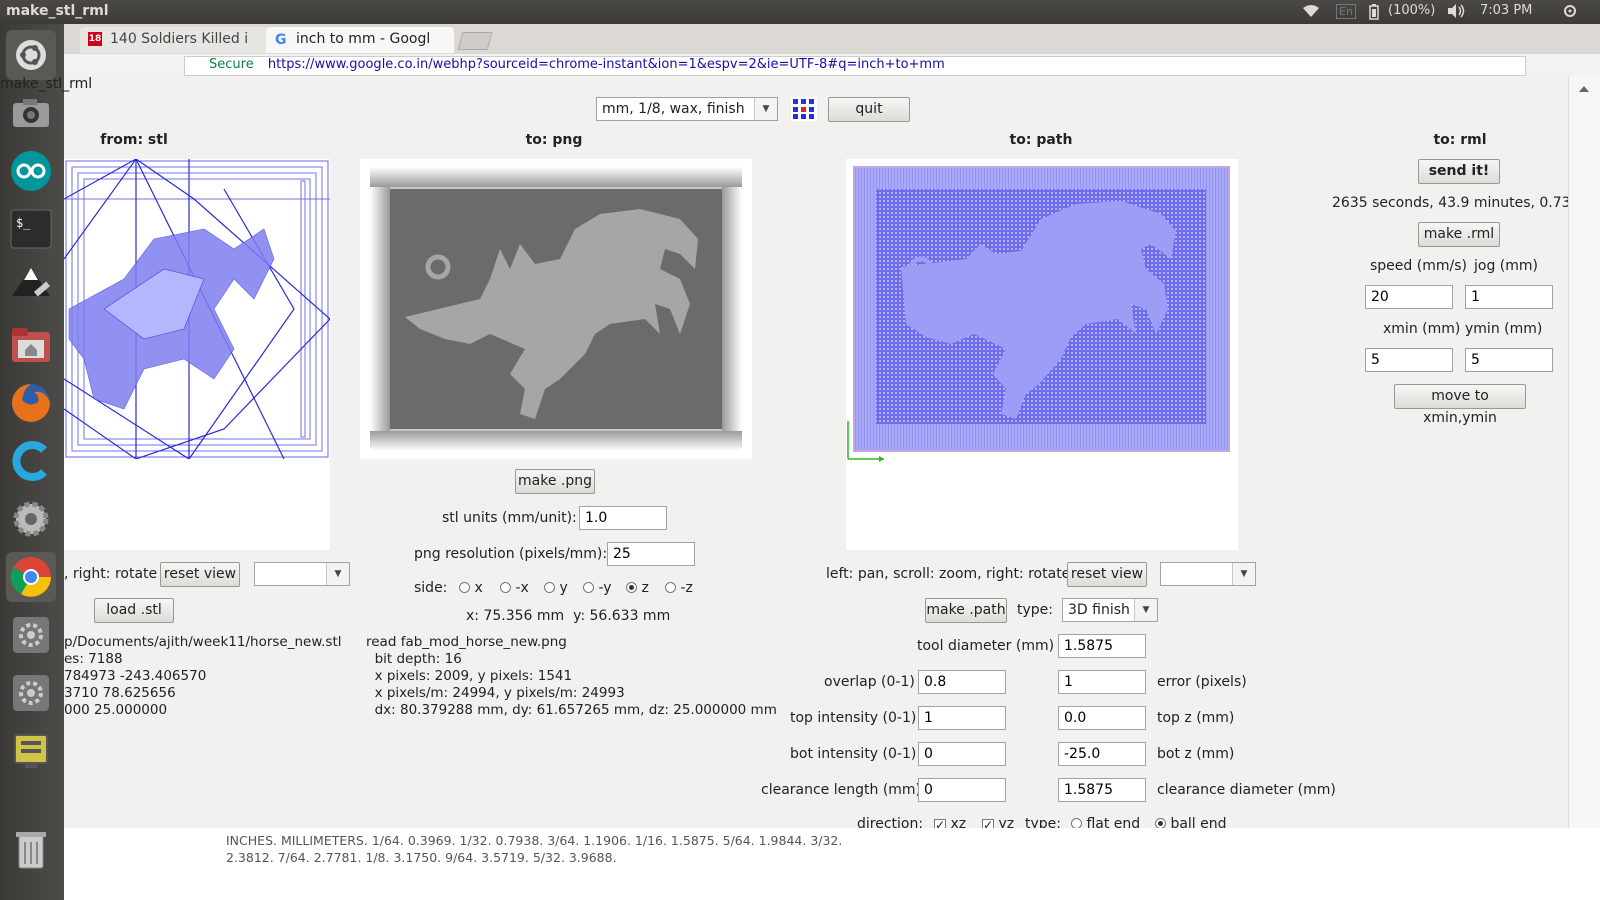 This screenshot has height=900, width=1600. What do you see at coordinates (1570, 13) in the screenshot?
I see `settings-gear-icon` at bounding box center [1570, 13].